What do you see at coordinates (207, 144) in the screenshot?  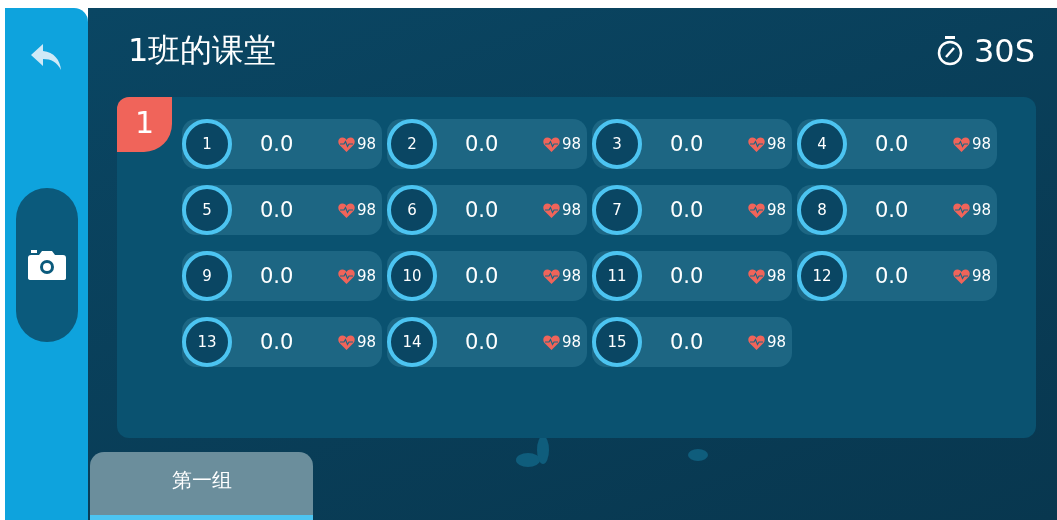 I see `student-number: 1` at bounding box center [207, 144].